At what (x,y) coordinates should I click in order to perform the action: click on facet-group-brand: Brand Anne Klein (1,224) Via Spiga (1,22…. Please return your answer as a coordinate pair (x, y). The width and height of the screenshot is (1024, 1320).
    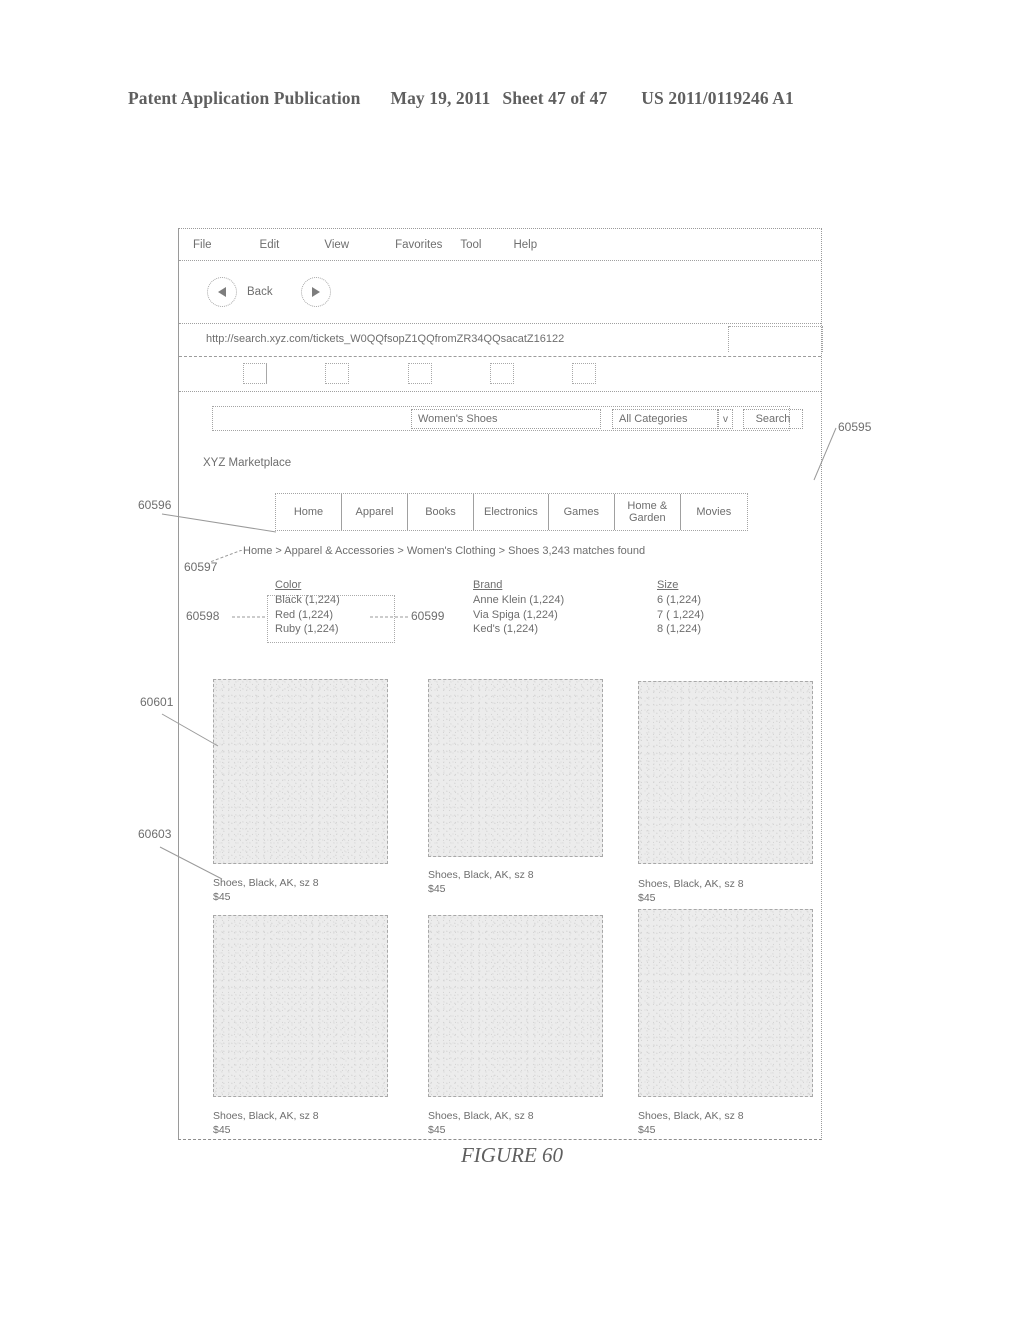
    Looking at the image, I should click on (518, 608).